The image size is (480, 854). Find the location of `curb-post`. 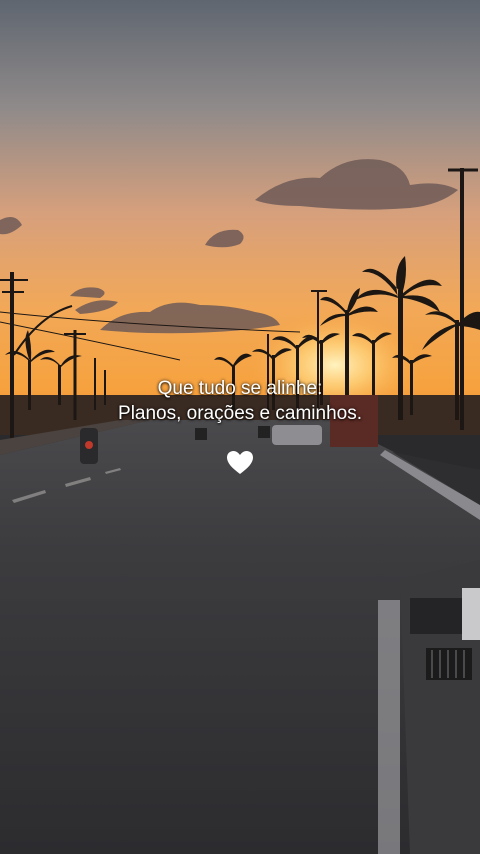

curb-post is located at coordinates (471, 614).